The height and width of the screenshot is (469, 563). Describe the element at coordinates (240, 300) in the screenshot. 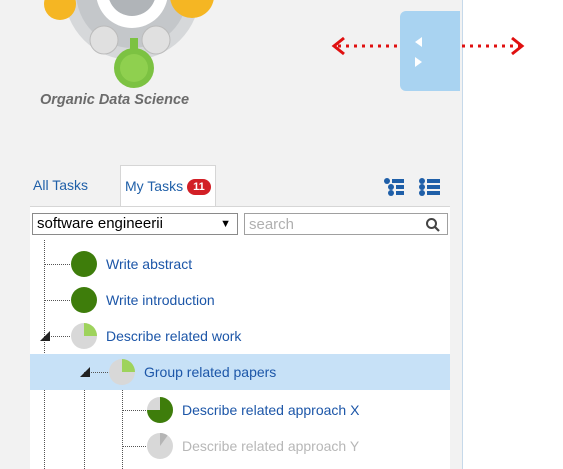

I see `task-row: Write introduction` at that location.